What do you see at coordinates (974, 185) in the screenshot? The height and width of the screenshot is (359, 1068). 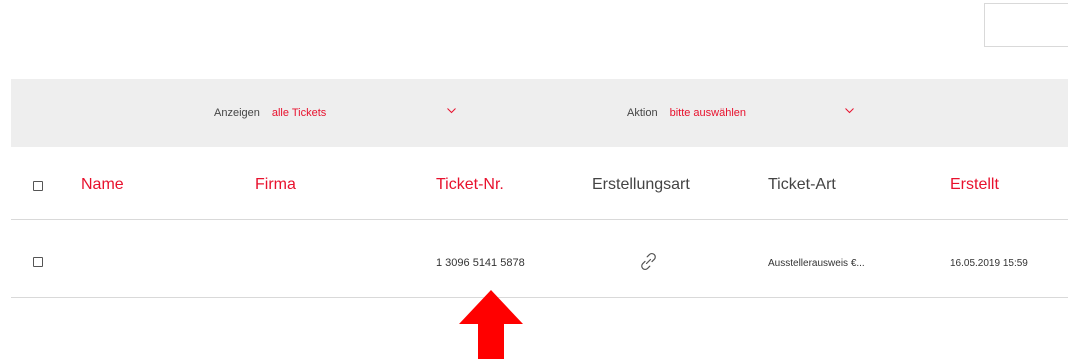 I see `column-header-created: Erstellt` at bounding box center [974, 185].